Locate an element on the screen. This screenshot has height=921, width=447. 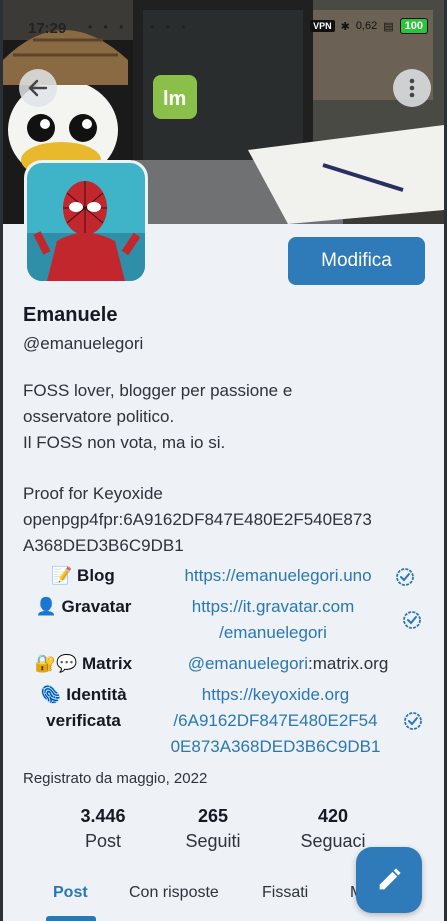
battery-indicator: 100 is located at coordinates (413, 26).